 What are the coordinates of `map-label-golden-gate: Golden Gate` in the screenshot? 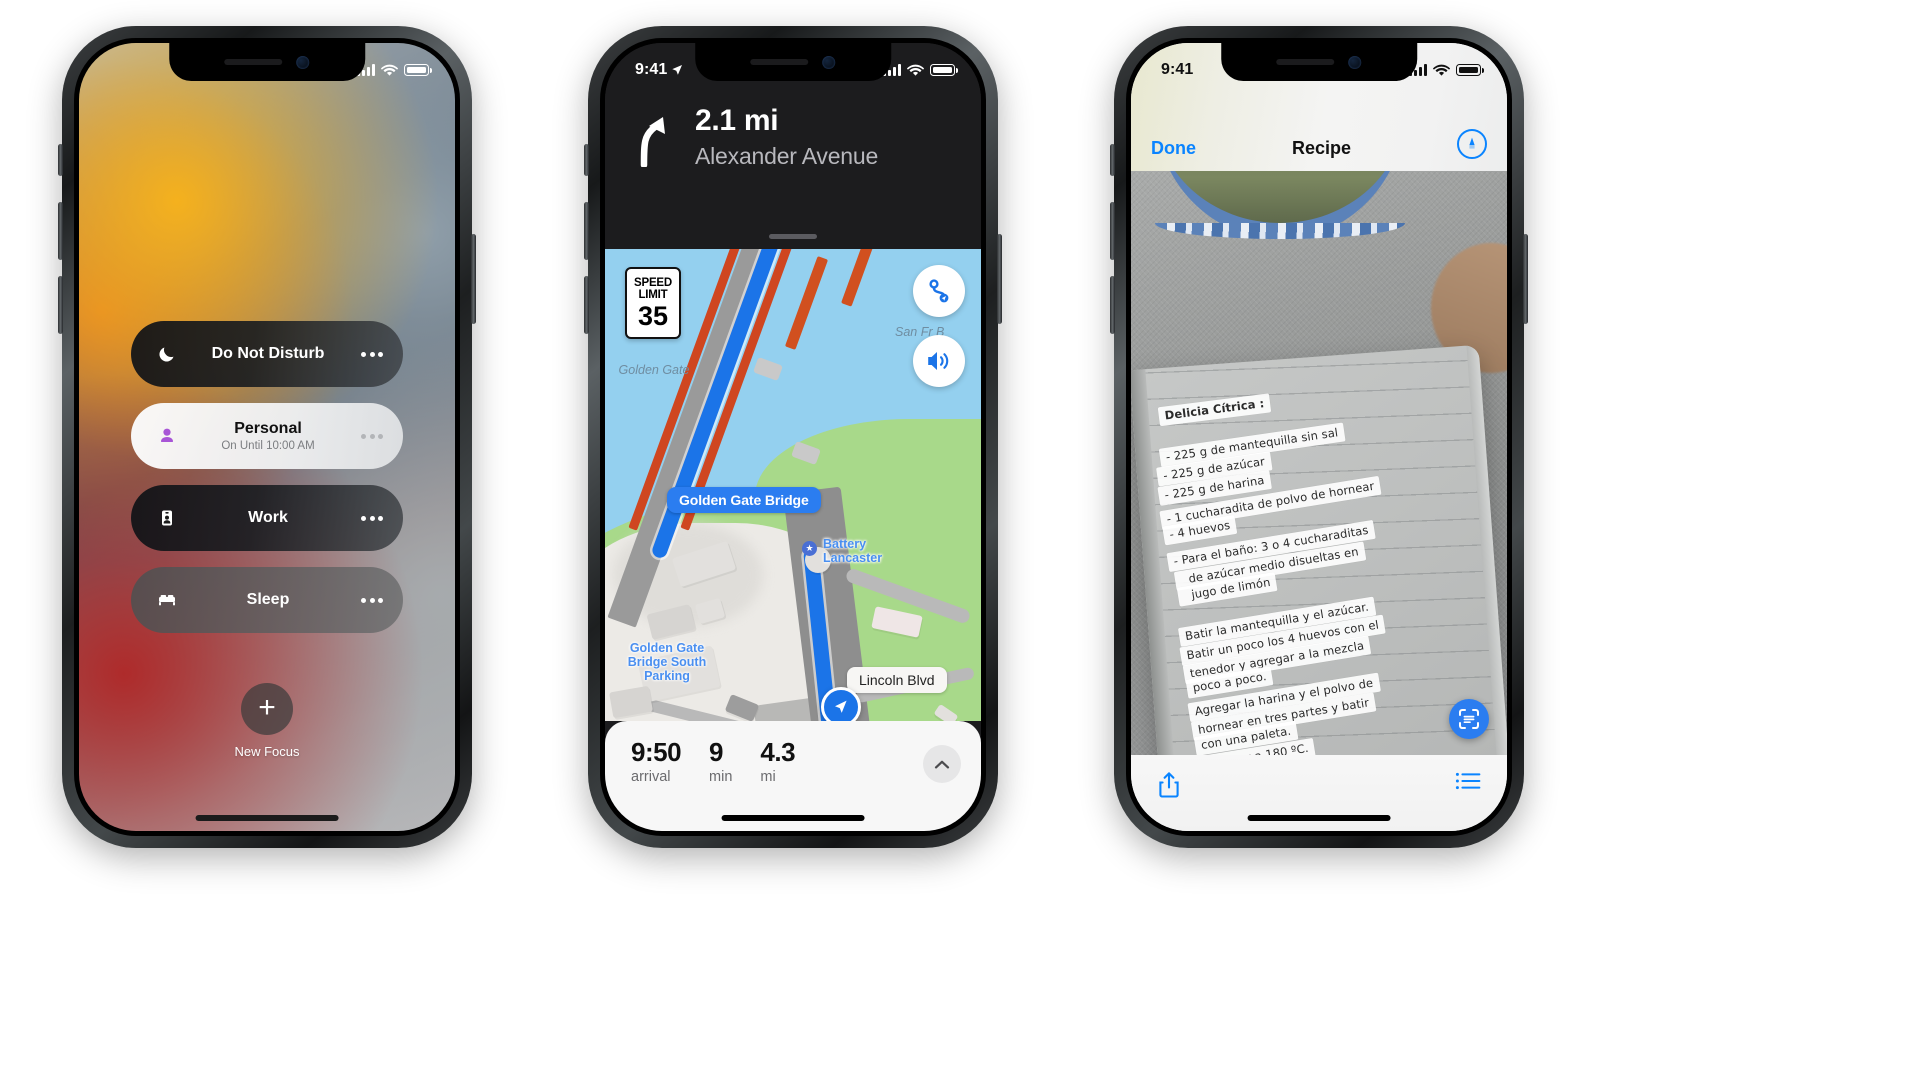 It's located at (654, 370).